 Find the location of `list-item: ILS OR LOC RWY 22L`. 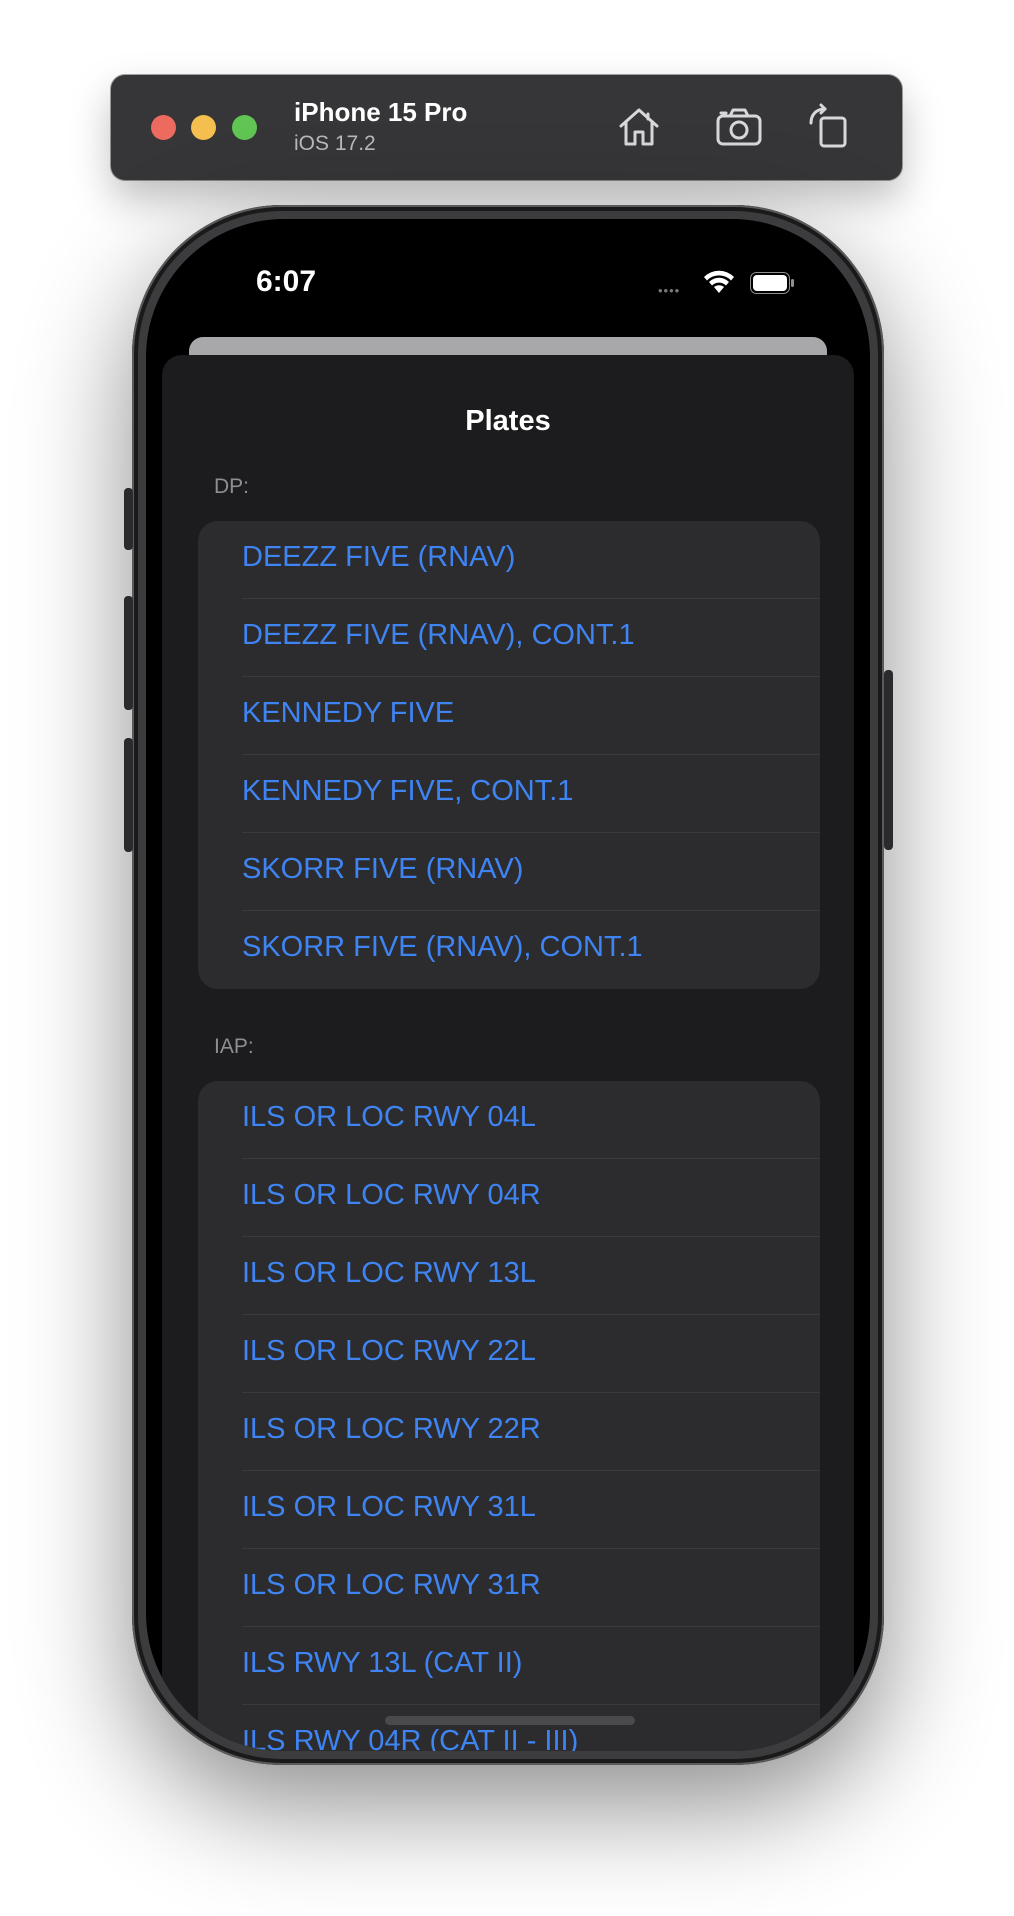

list-item: ILS OR LOC RWY 22L is located at coordinates (509, 1354).